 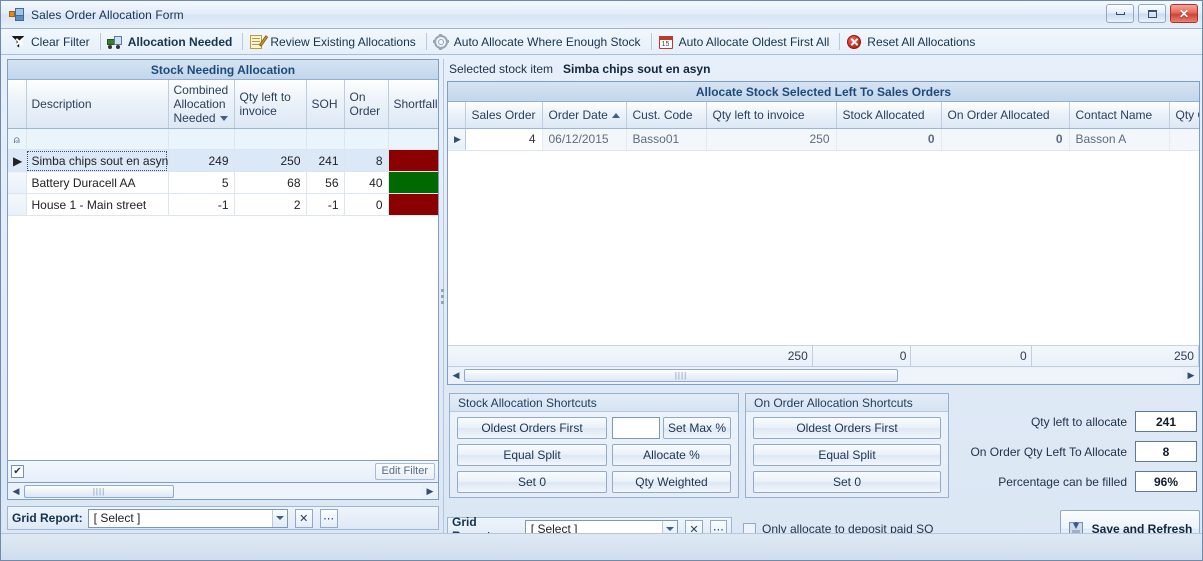 I want to click on filter-cell-soh, so click(x=325, y=139).